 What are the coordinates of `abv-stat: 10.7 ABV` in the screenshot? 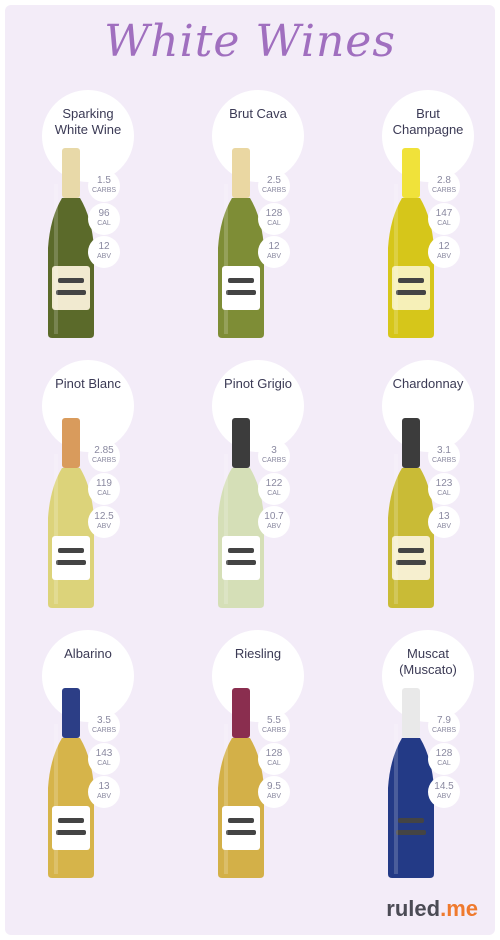 It's located at (274, 522).